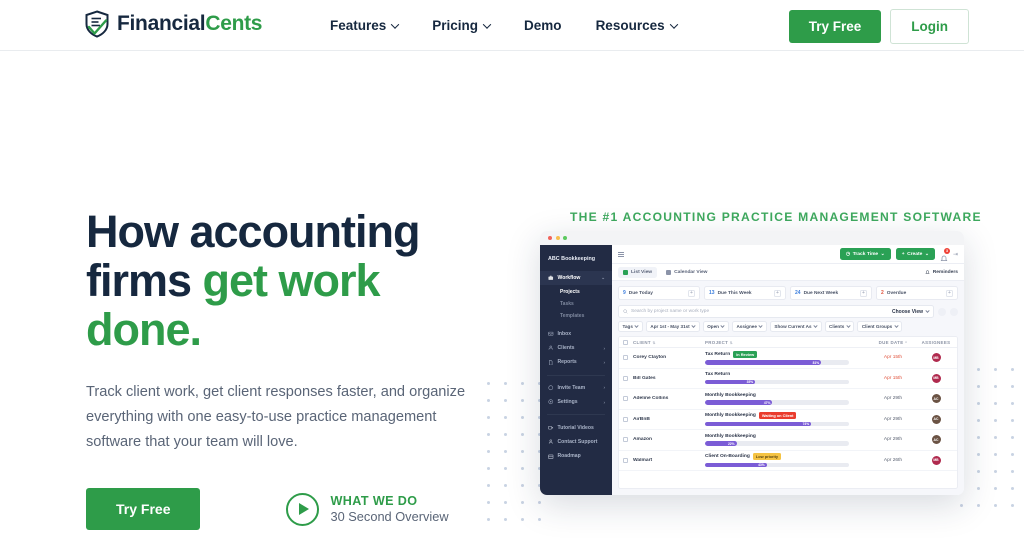 This screenshot has height=538, width=1024. Describe the element at coordinates (944, 258) in the screenshot. I see `bell-icon` at that location.